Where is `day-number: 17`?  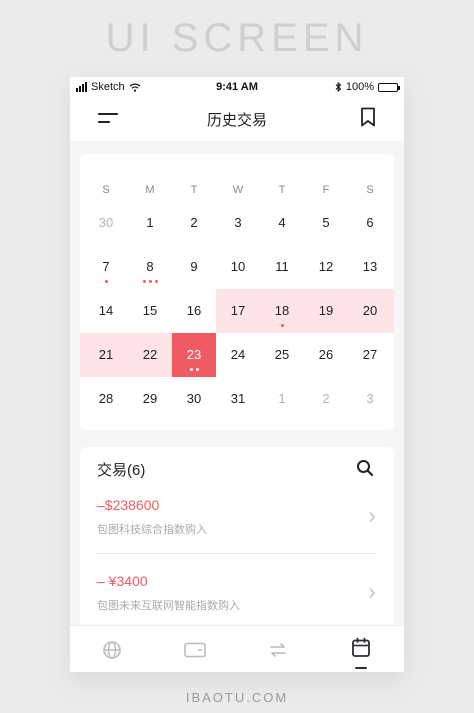
day-number: 17 is located at coordinates (238, 310).